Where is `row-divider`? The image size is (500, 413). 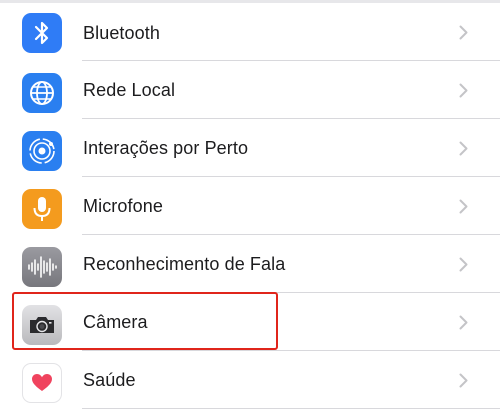 row-divider is located at coordinates (291, 408).